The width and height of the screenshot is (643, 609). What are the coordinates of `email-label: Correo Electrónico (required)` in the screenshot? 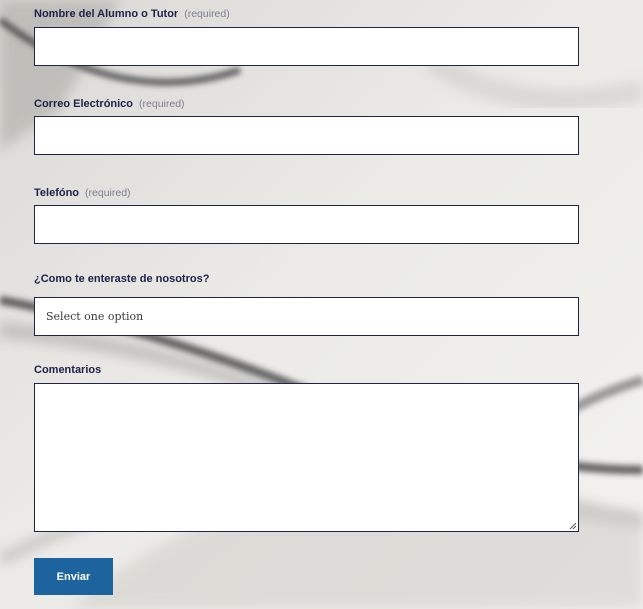 It's located at (109, 104).